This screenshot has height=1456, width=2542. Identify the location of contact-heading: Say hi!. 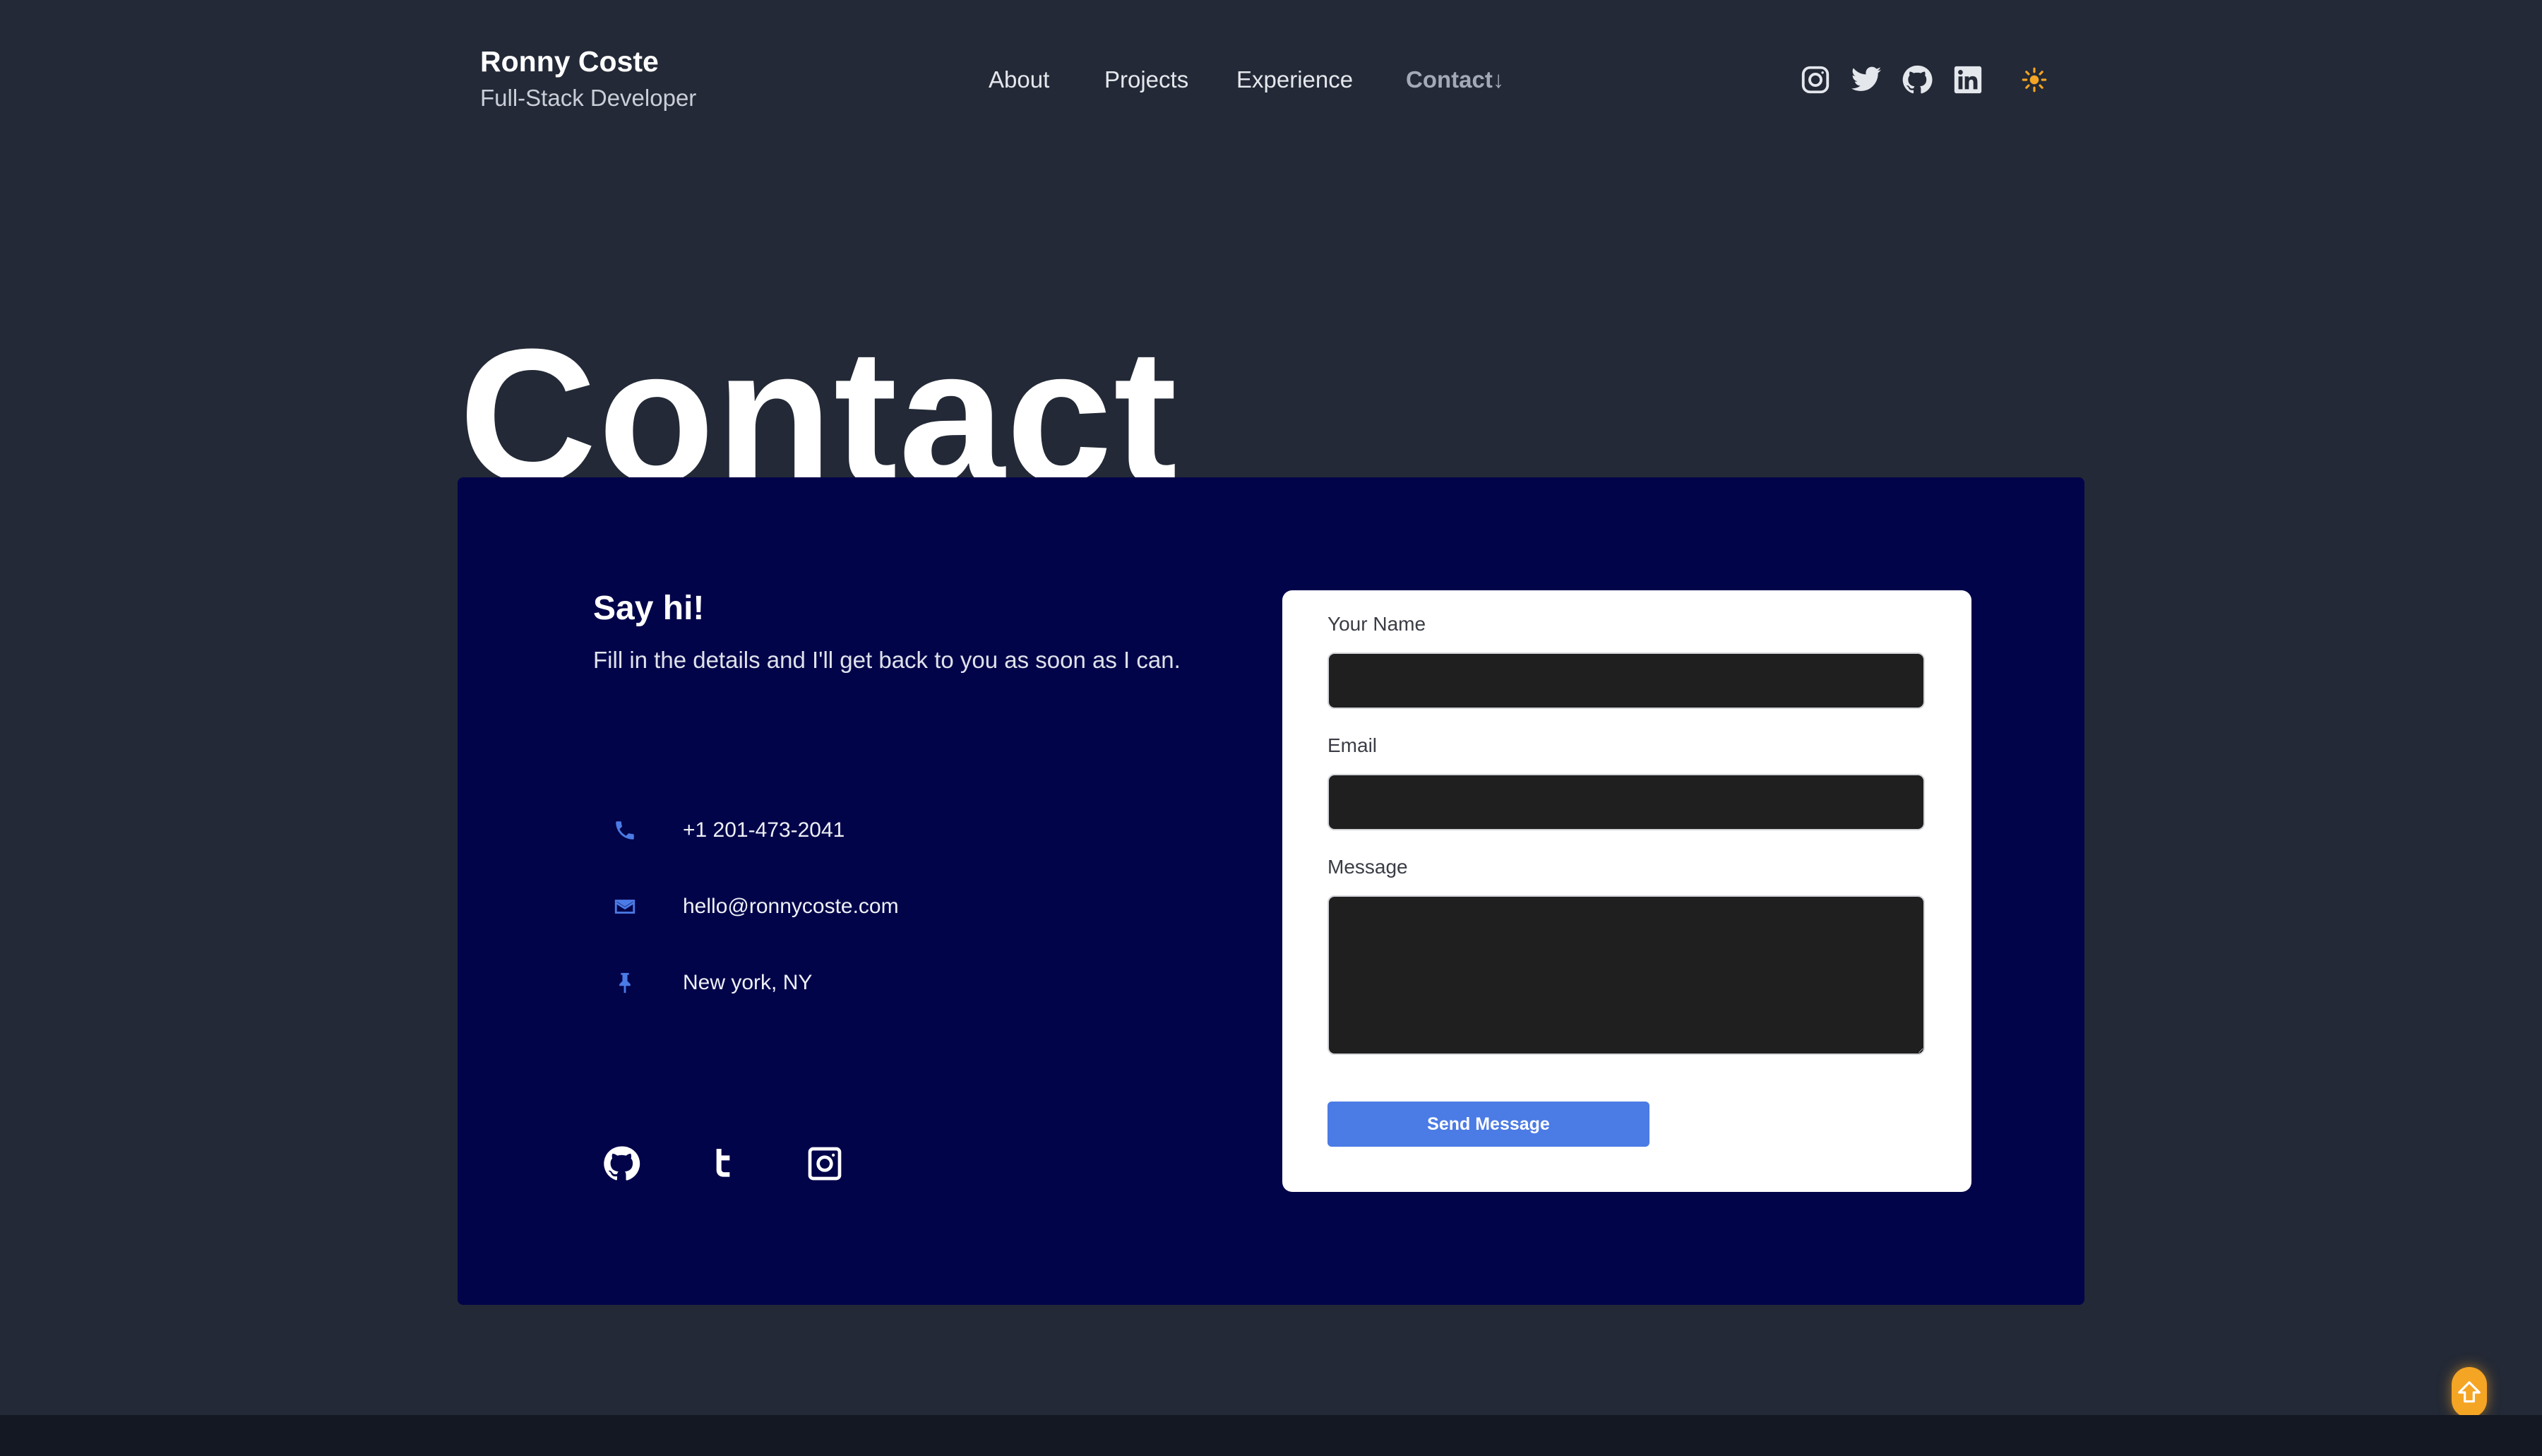
(649, 608).